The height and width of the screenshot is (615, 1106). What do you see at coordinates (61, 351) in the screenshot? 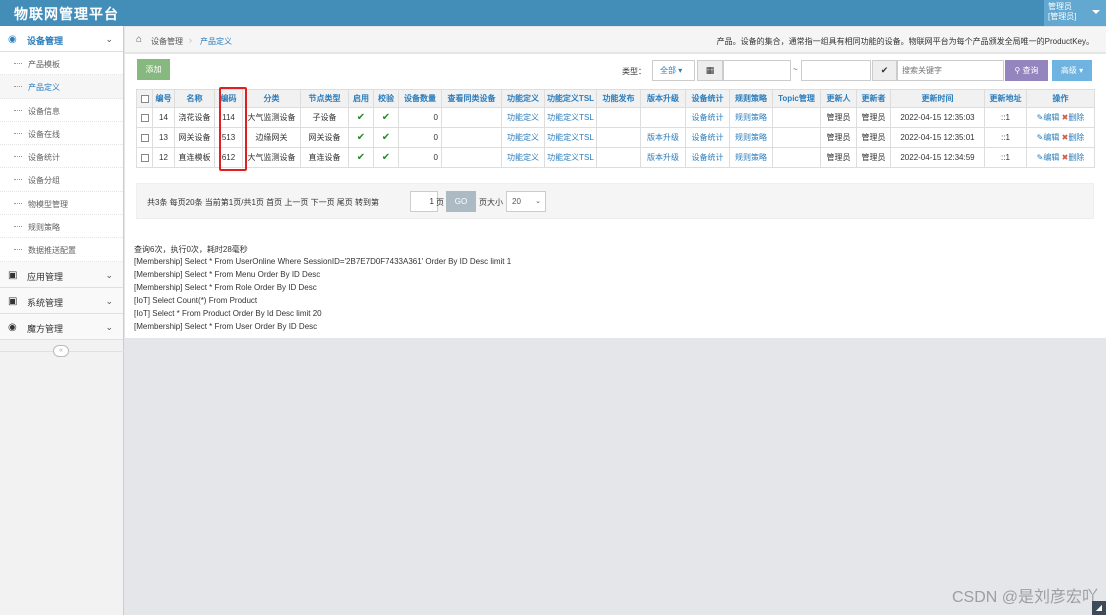
I see `sidebar-collapse-button: «` at bounding box center [61, 351].